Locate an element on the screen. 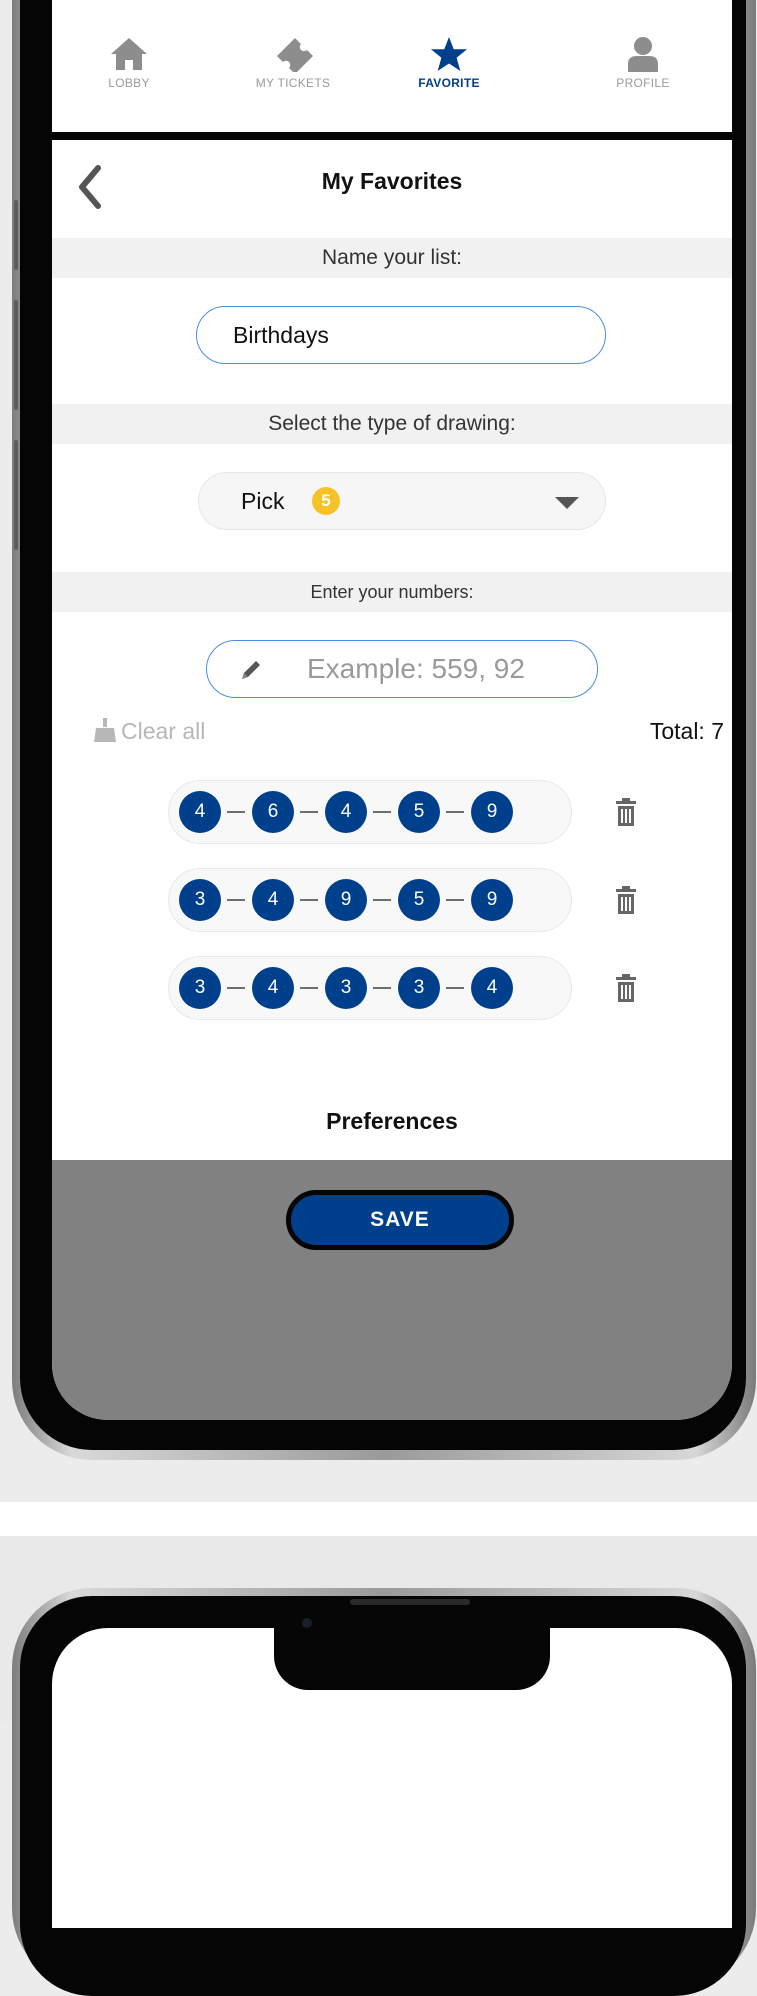  camera-icon is located at coordinates (307, 1623).